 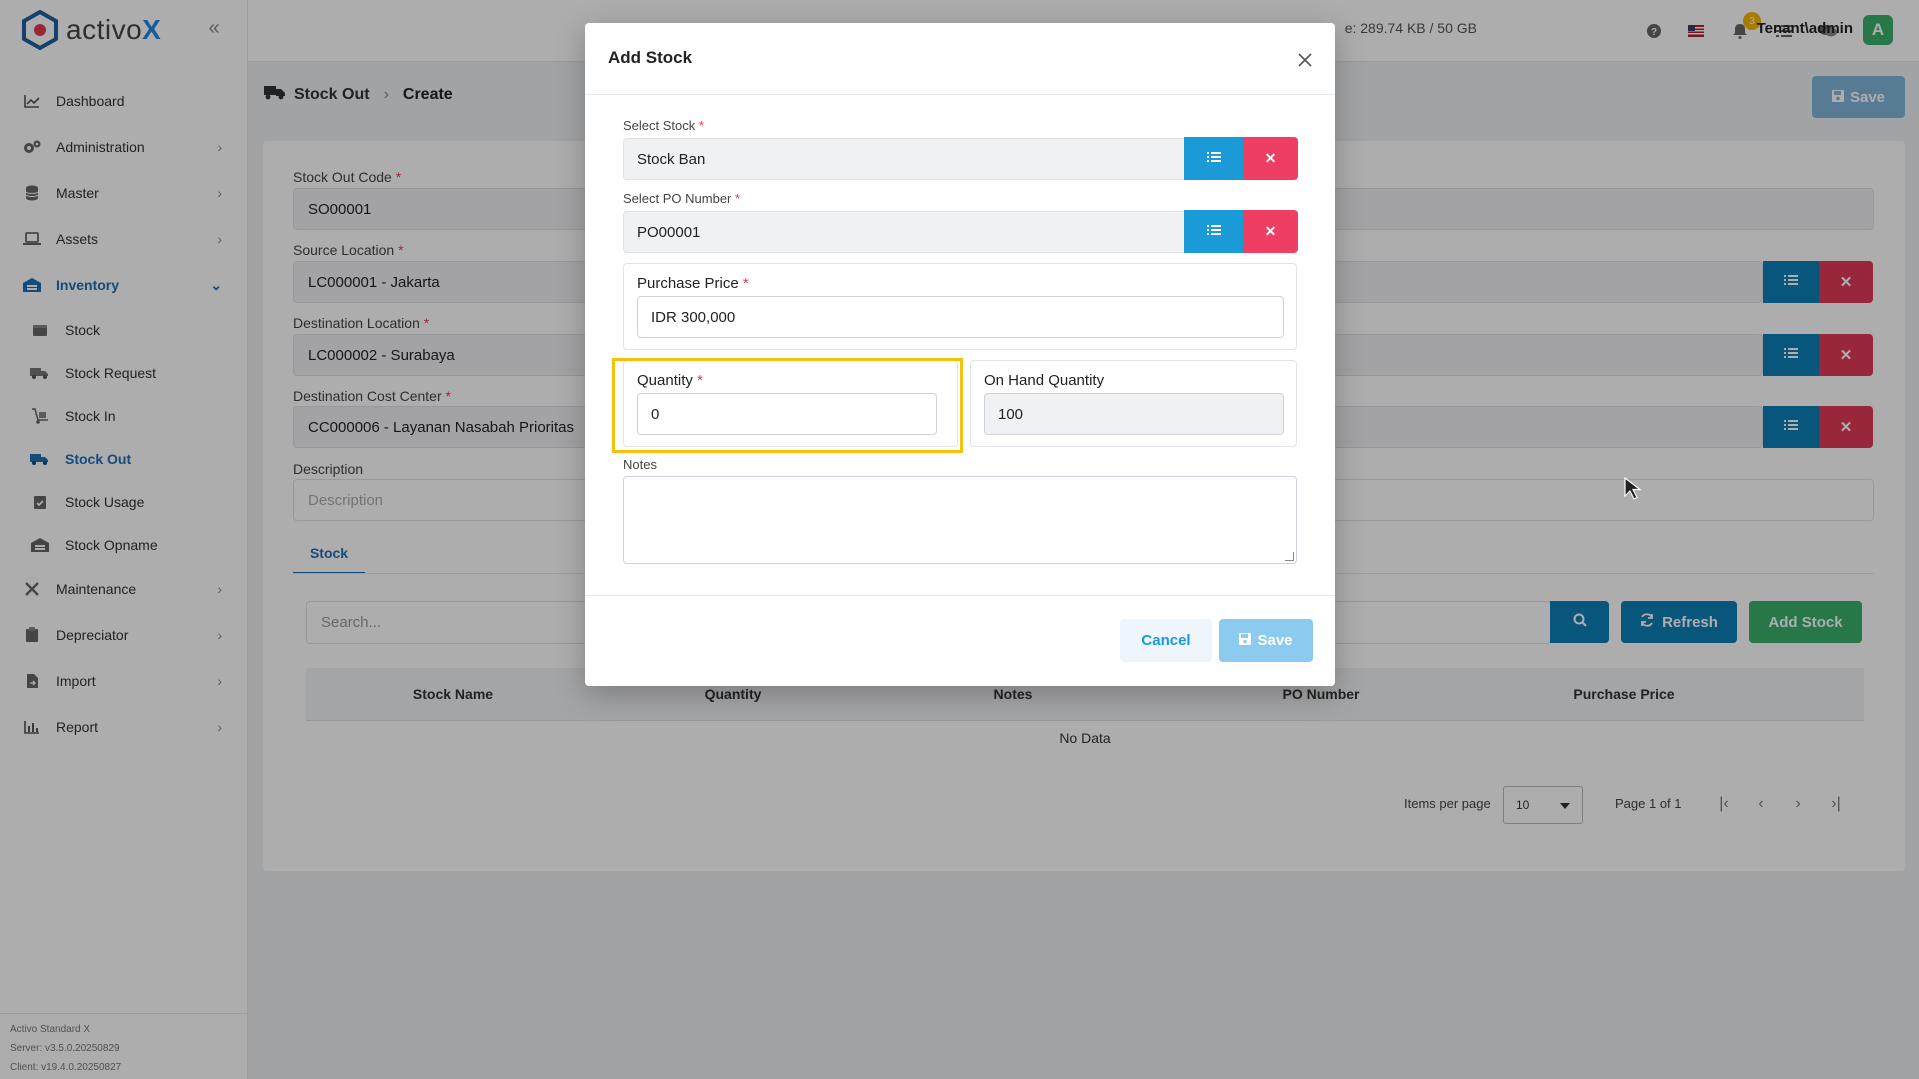 I want to click on quantity-highlight, so click(x=787, y=405).